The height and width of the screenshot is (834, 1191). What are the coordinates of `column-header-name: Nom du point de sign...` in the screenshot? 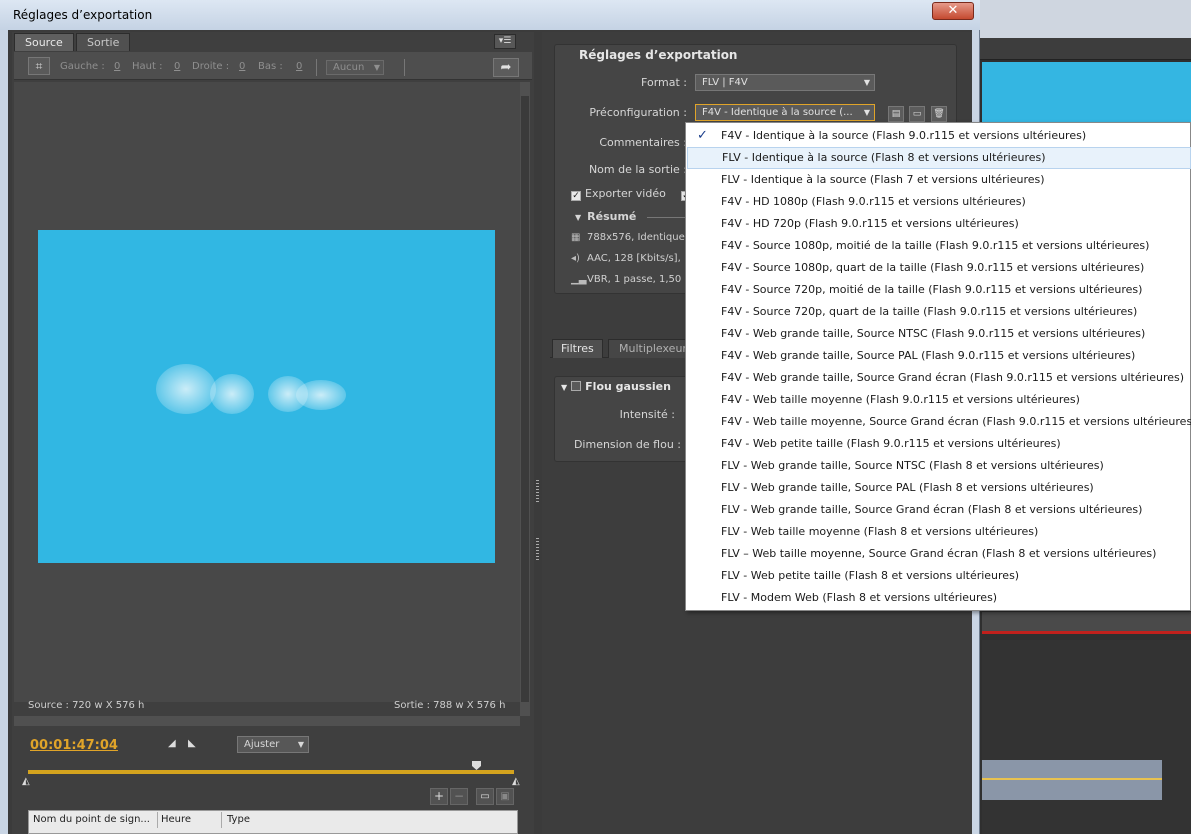 It's located at (91, 819).